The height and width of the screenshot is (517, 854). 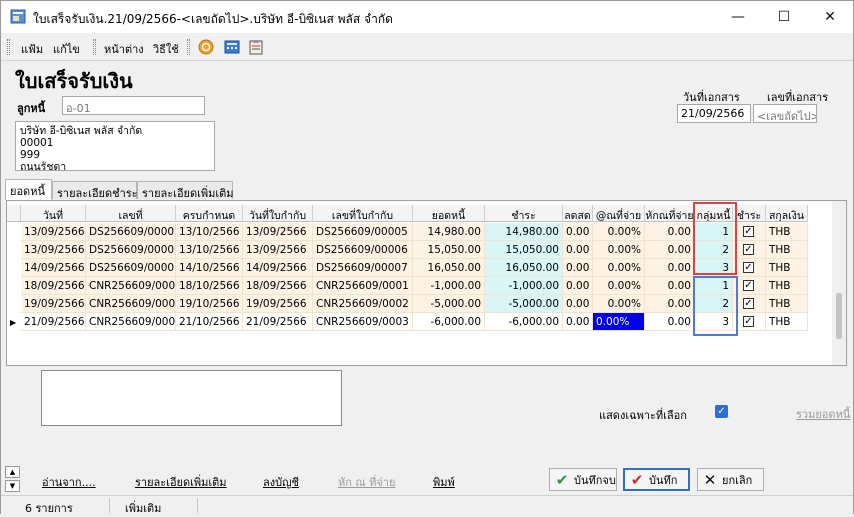 I want to click on cell-debt-amount: 16,050.00, so click(x=449, y=268).